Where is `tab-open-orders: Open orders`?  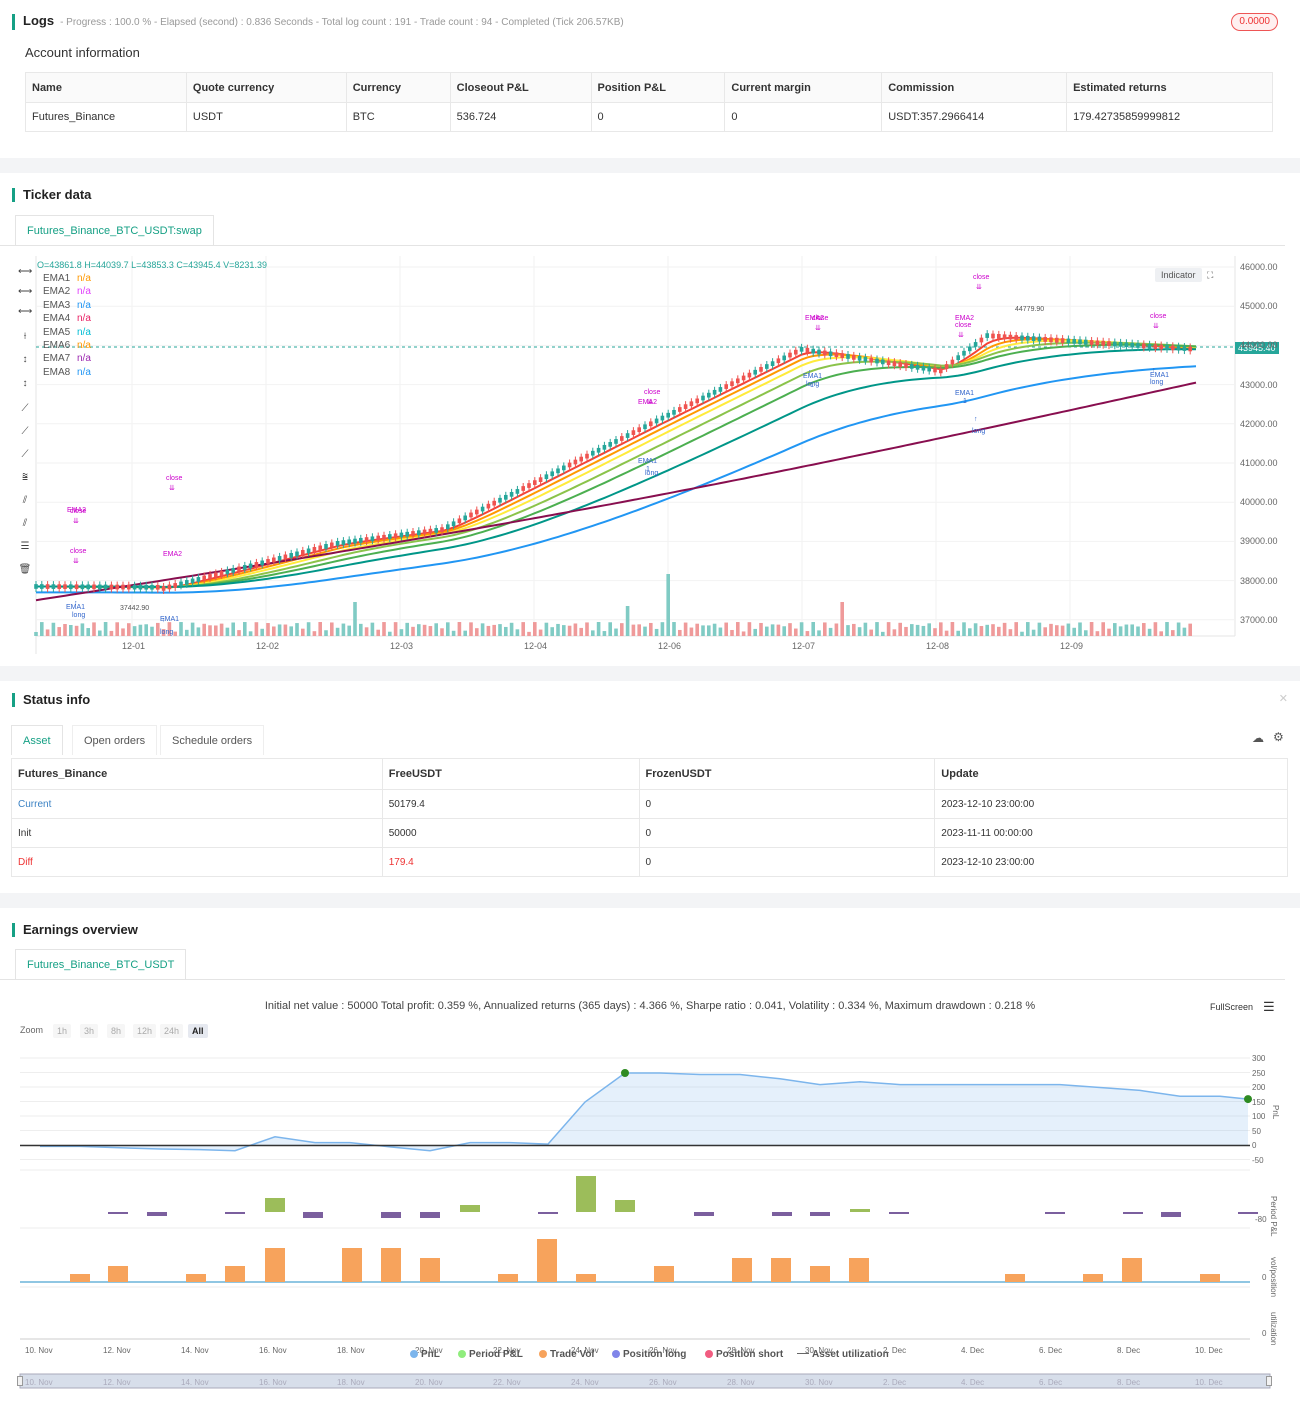 tab-open-orders: Open orders is located at coordinates (115, 740).